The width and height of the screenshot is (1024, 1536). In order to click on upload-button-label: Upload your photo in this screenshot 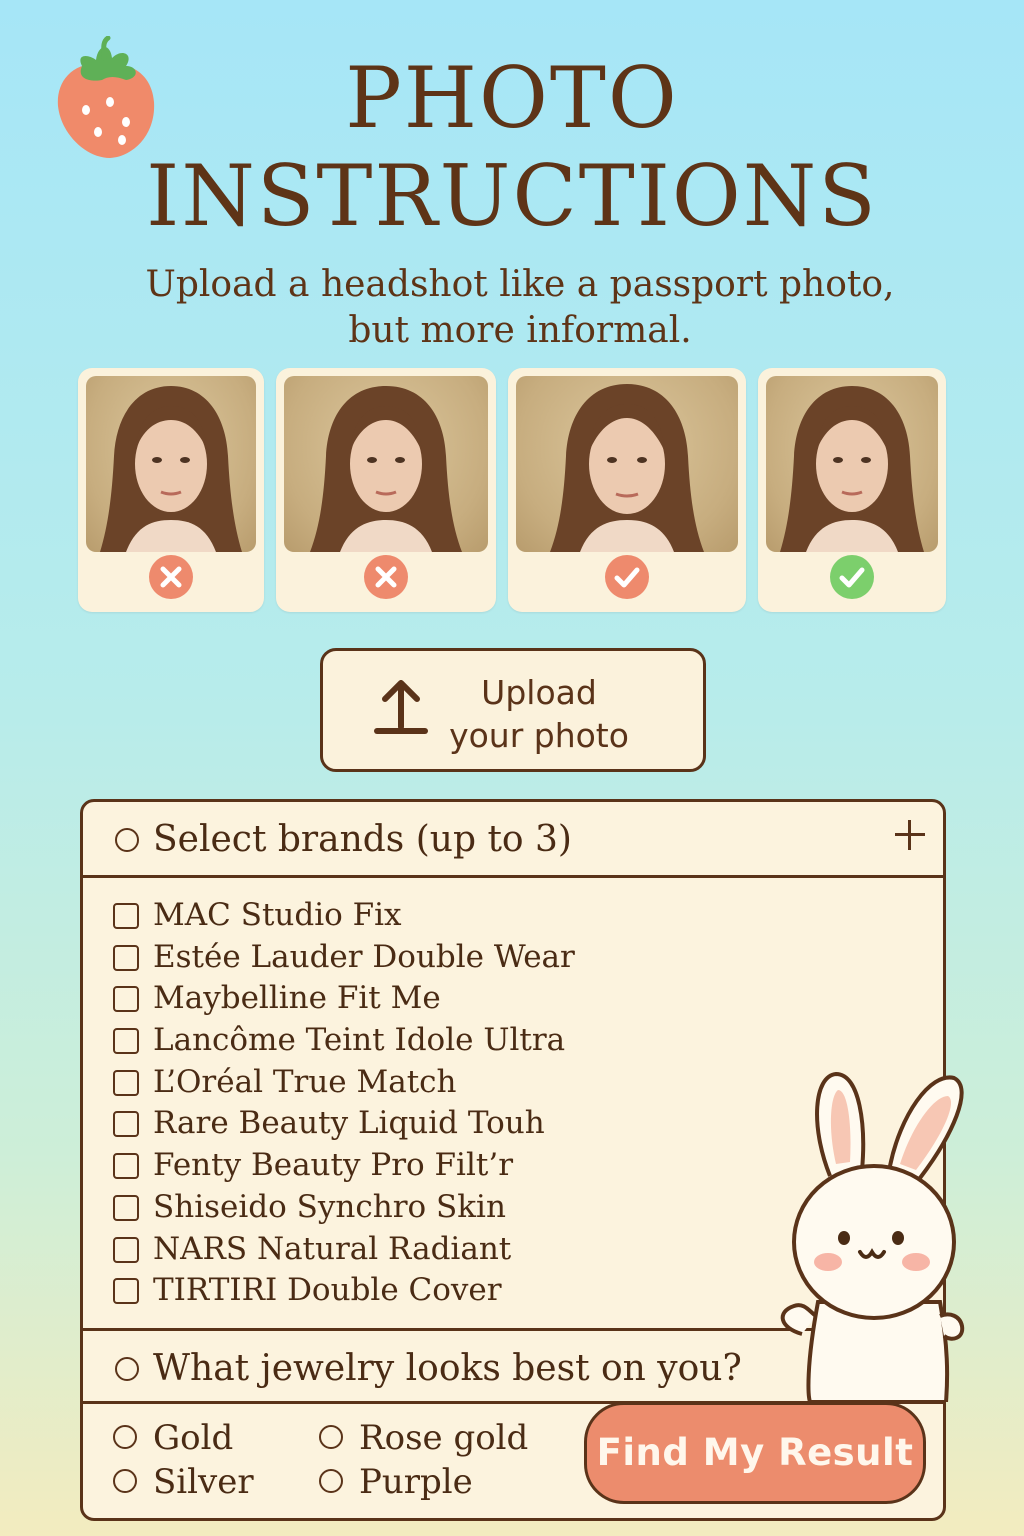, I will do `click(539, 714)`.